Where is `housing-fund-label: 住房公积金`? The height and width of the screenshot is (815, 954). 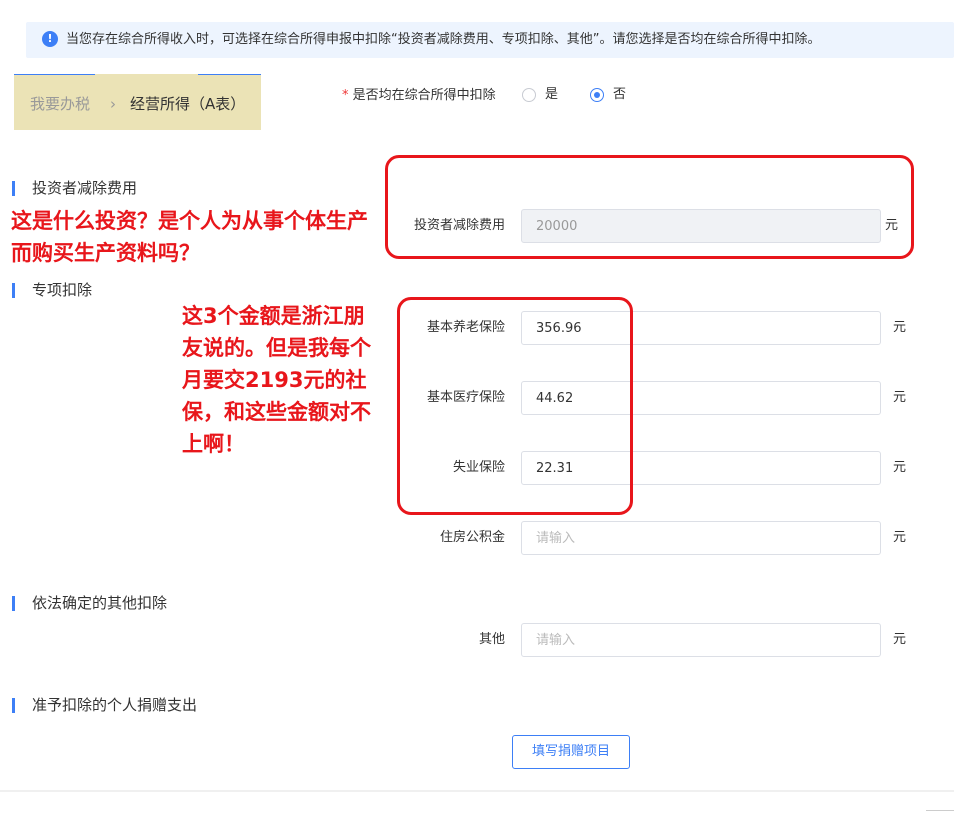 housing-fund-label: 住房公积金 is located at coordinates (472, 537).